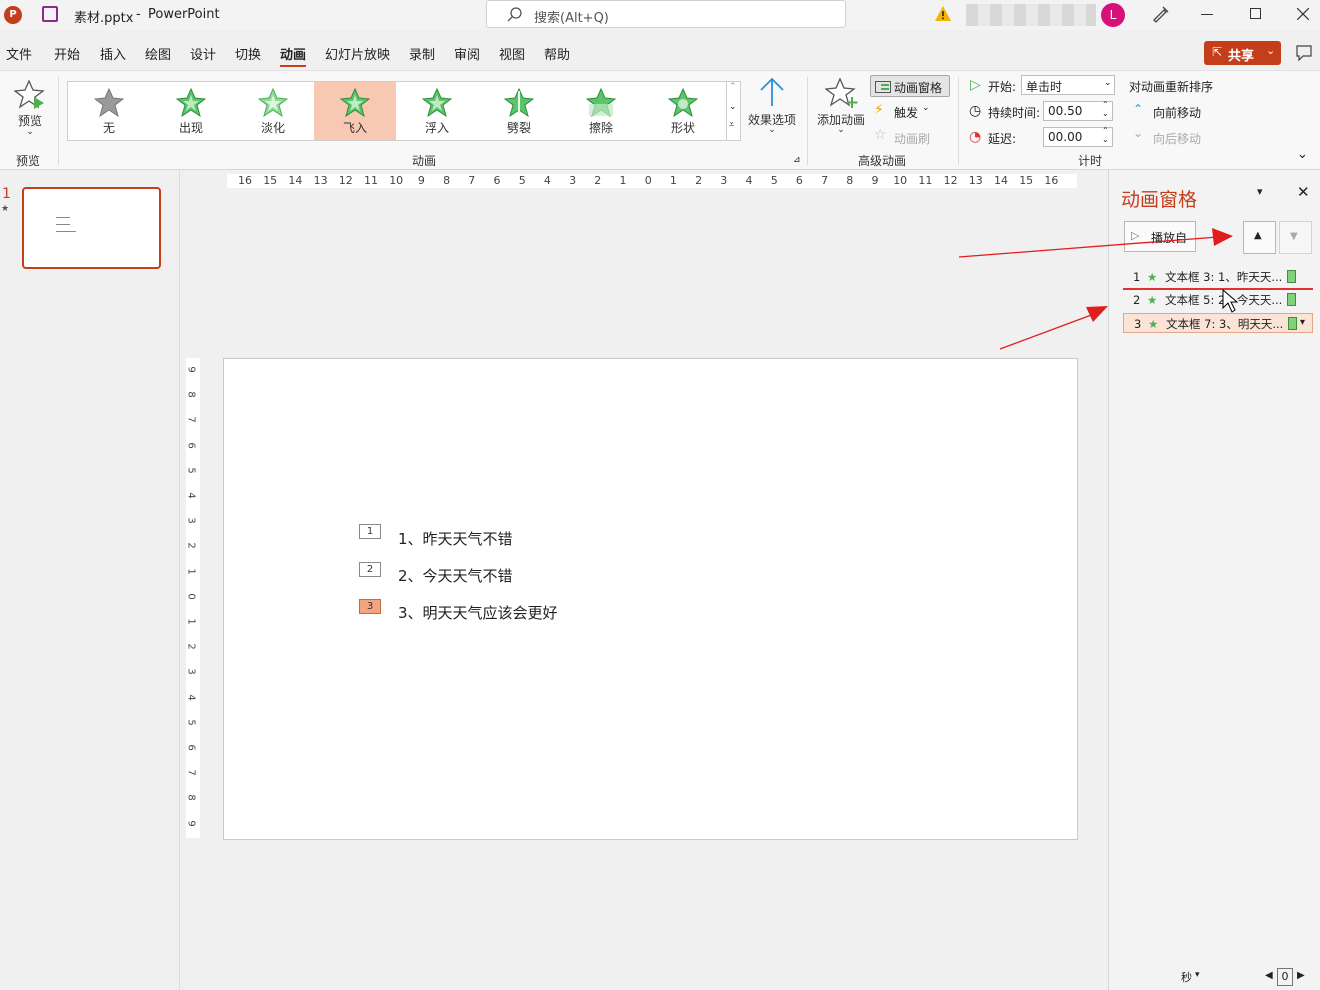 Image resolution: width=1320 pixels, height=990 pixels. What do you see at coordinates (1065, 137) in the screenshot?
I see `delay-value: 00.00` at bounding box center [1065, 137].